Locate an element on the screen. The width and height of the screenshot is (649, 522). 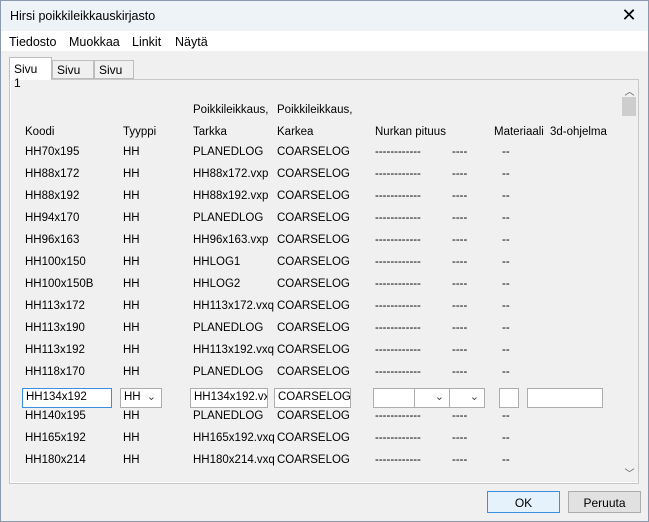
cell-koodi: HH96x163 is located at coordinates (52, 240).